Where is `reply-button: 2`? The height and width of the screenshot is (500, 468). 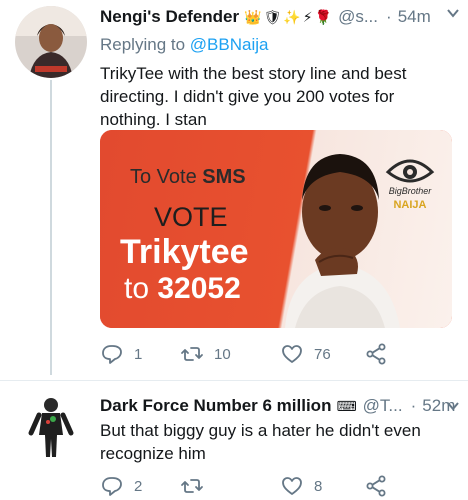 reply-button: 2 is located at coordinates (140, 486).